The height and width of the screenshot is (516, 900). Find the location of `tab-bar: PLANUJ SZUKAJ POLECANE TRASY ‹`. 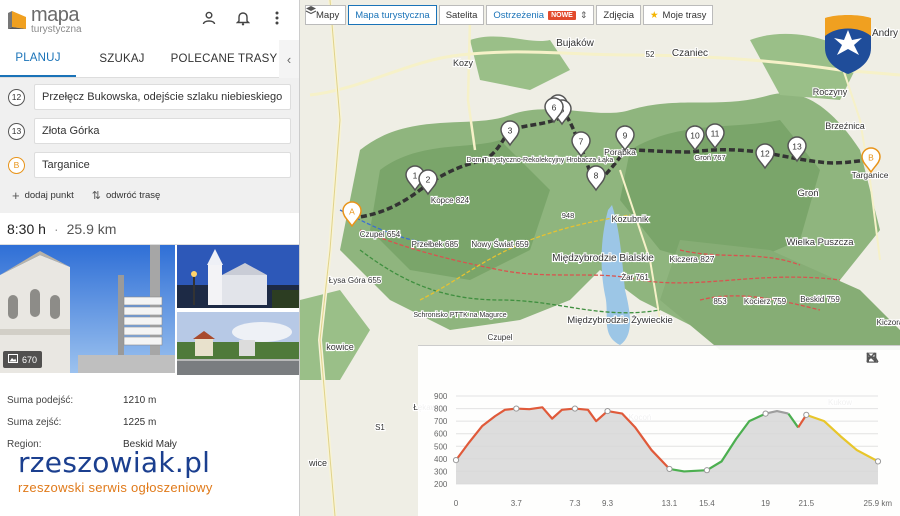

tab-bar: PLANUJ SZUKAJ POLECANE TRASY ‹ is located at coordinates (149, 59).